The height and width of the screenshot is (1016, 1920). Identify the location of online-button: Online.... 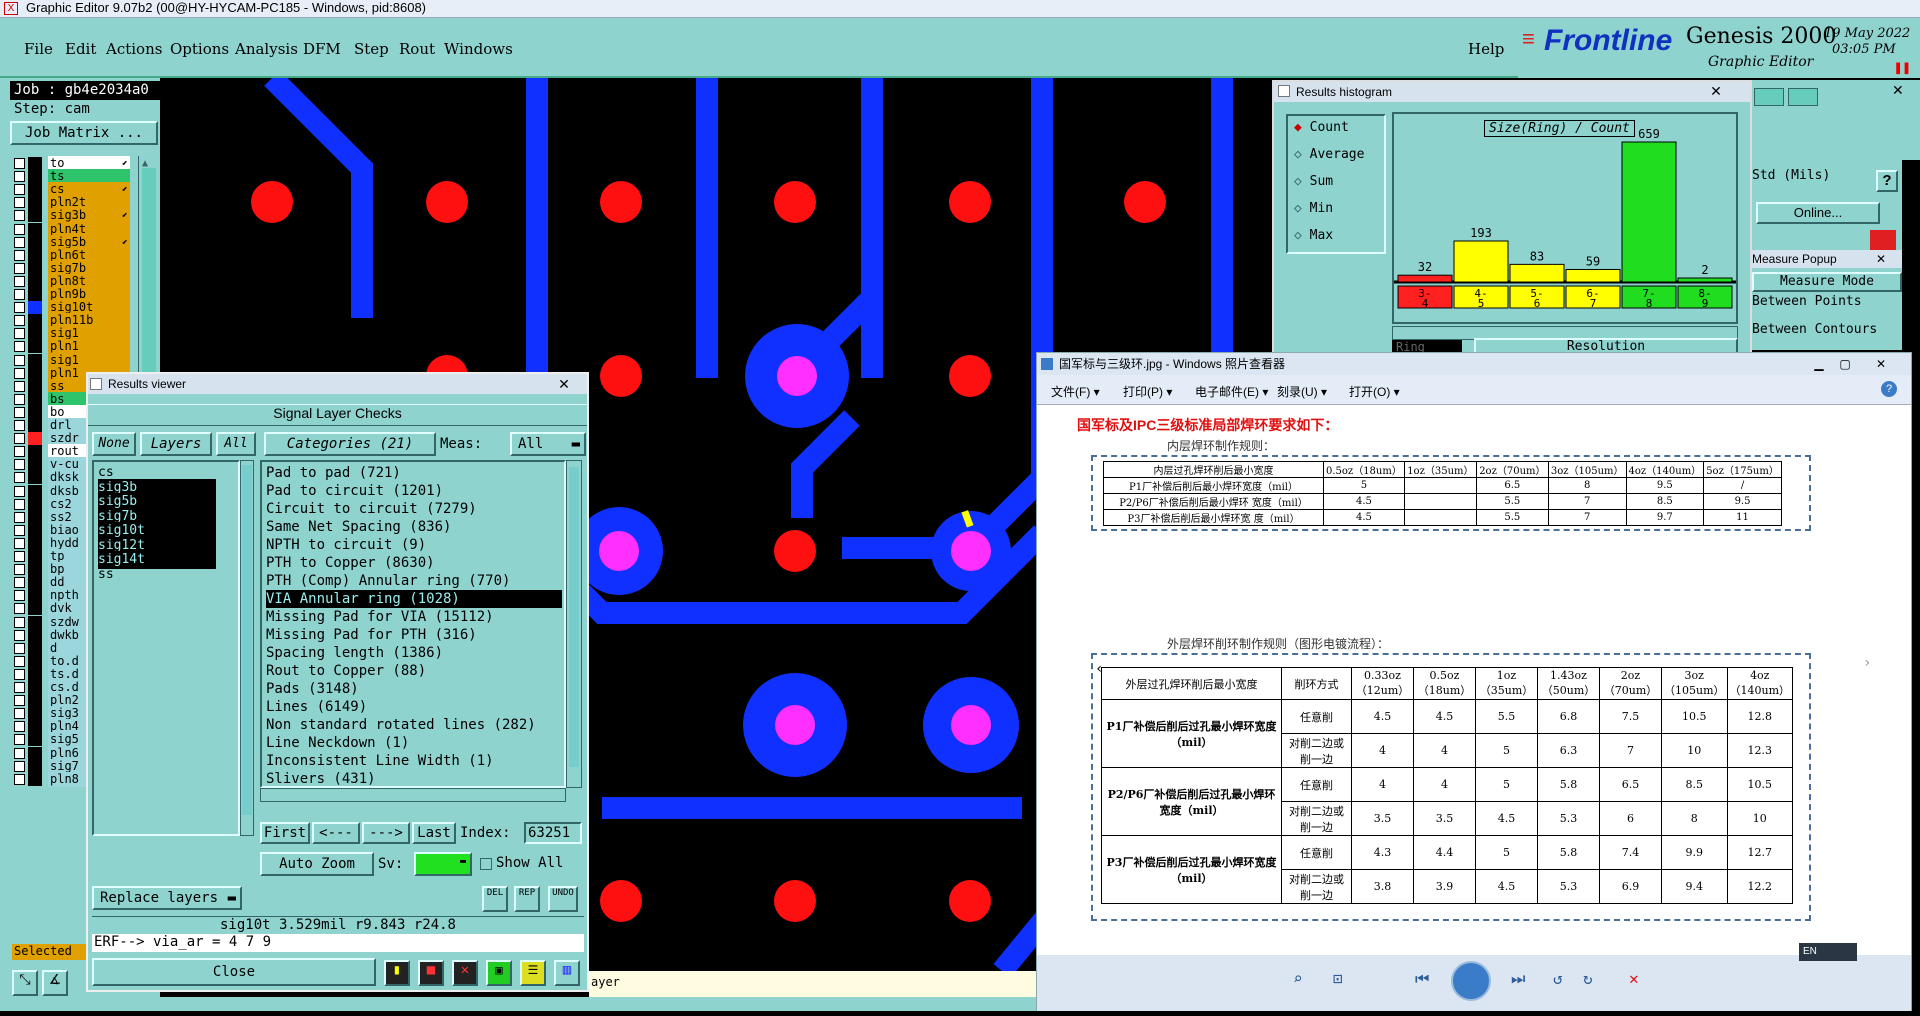
(1818, 213).